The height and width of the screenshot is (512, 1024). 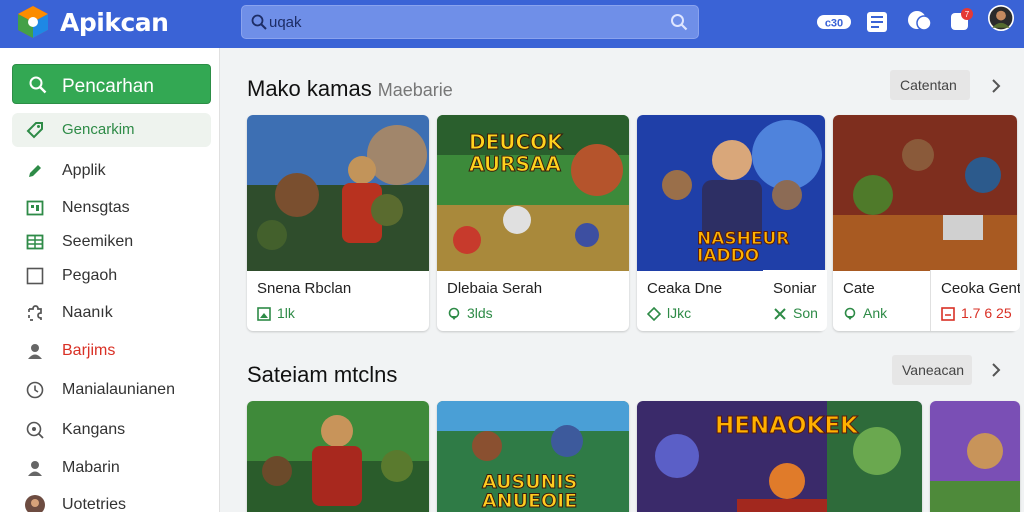 I want to click on search-bar, so click(x=470, y=22).